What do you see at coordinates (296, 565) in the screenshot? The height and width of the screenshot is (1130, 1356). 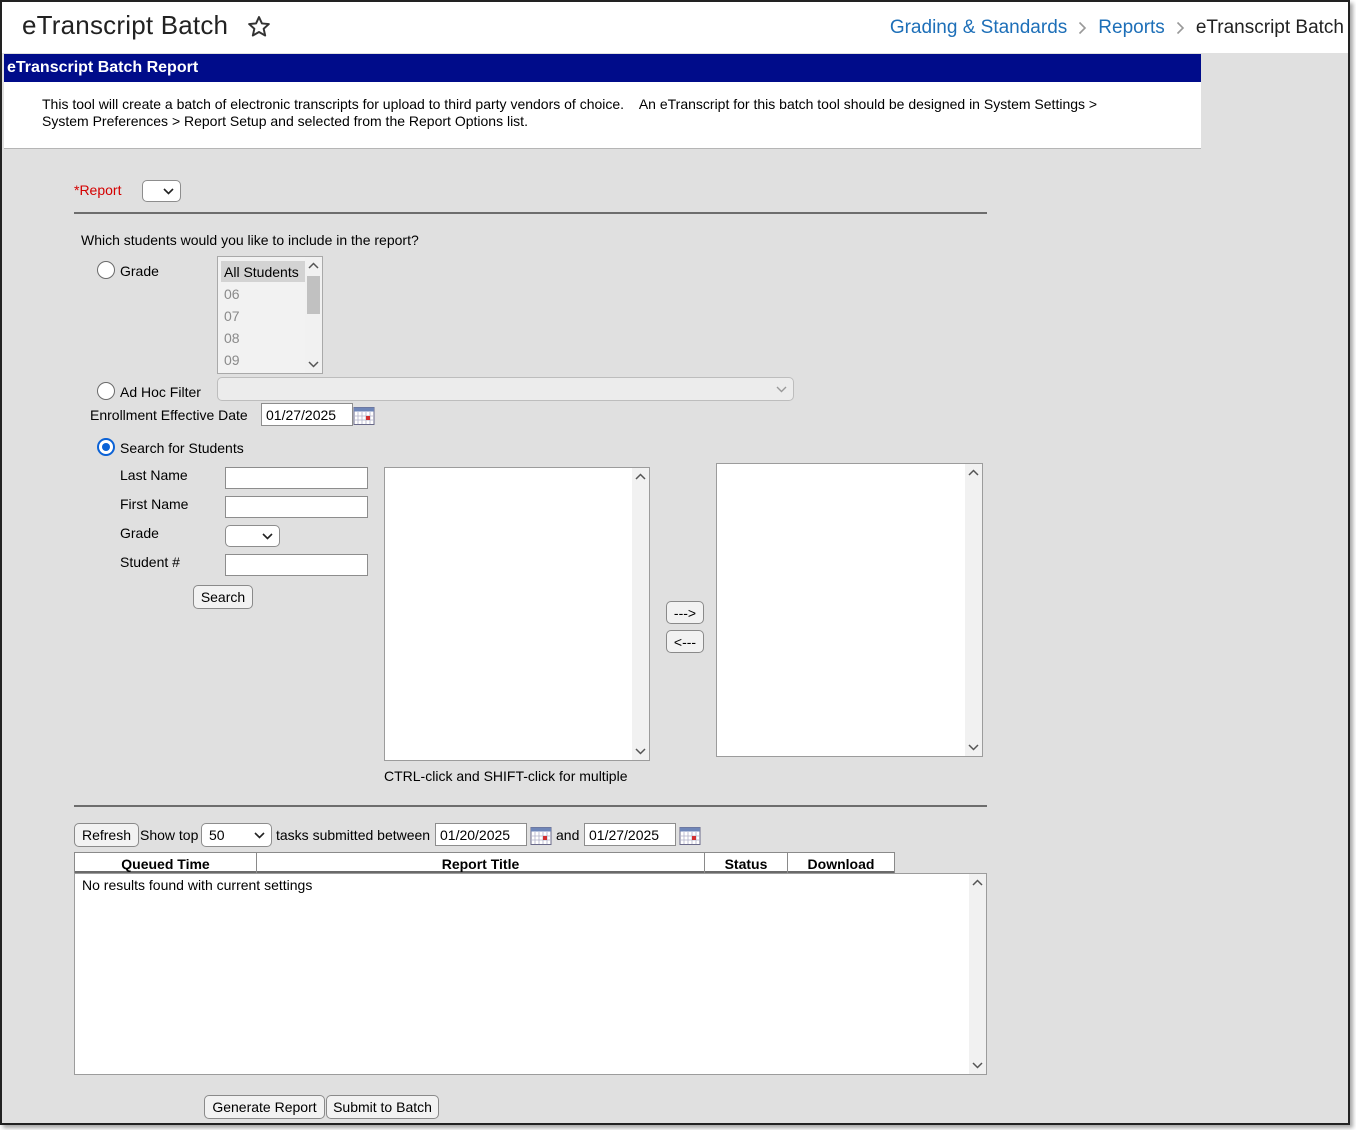 I see `student-number-input` at bounding box center [296, 565].